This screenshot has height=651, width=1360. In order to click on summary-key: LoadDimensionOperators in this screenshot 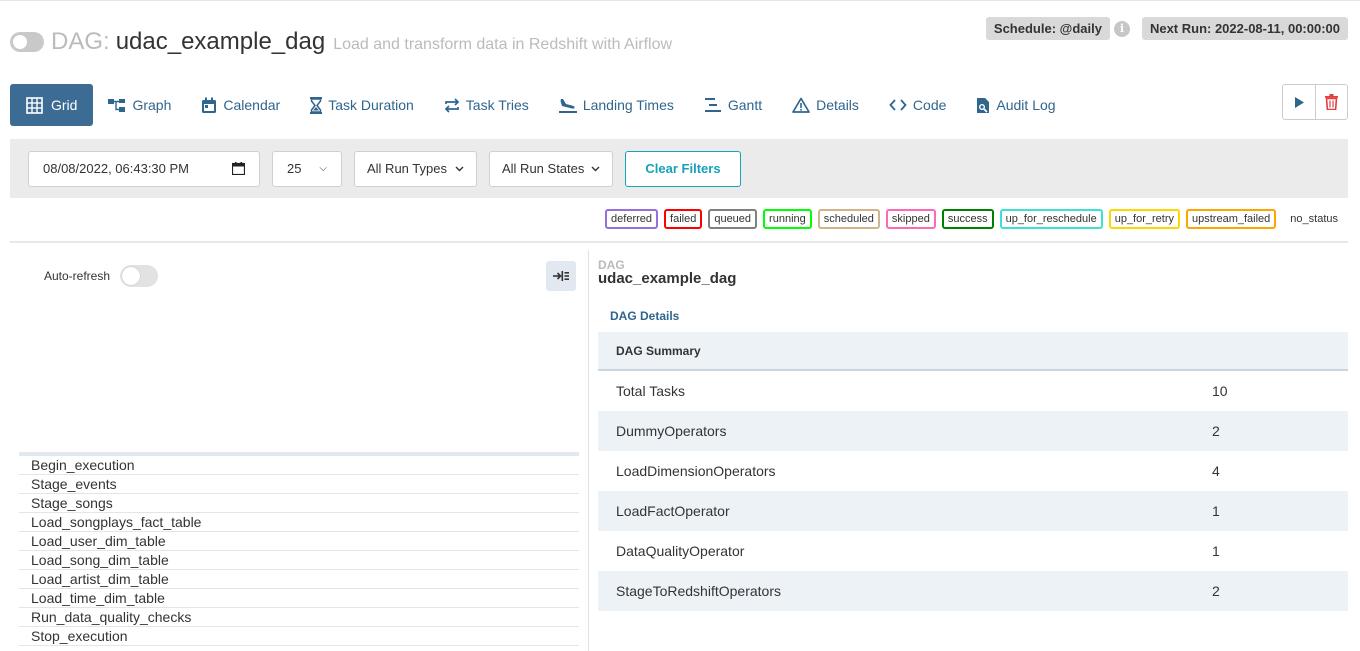, I will do `click(696, 471)`.